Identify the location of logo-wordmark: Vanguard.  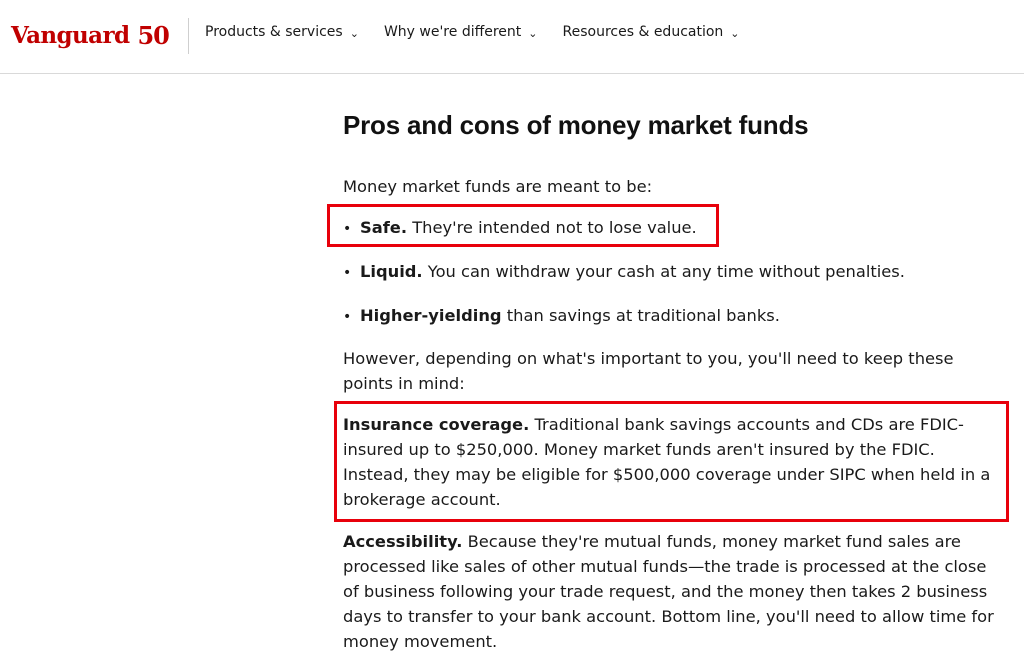
(70, 35).